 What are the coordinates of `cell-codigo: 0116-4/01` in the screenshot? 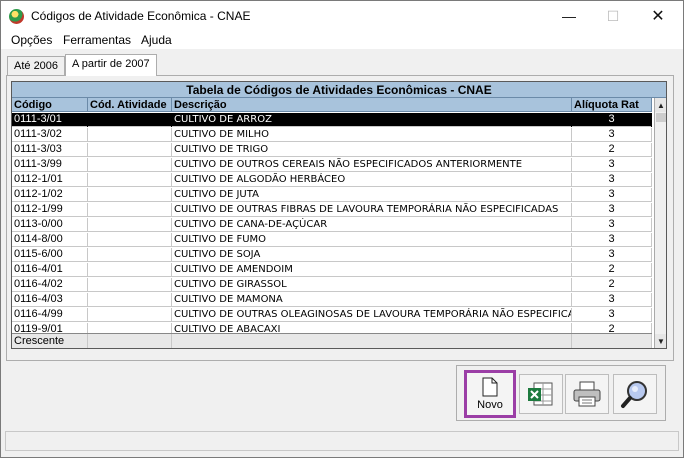 It's located at (50, 270).